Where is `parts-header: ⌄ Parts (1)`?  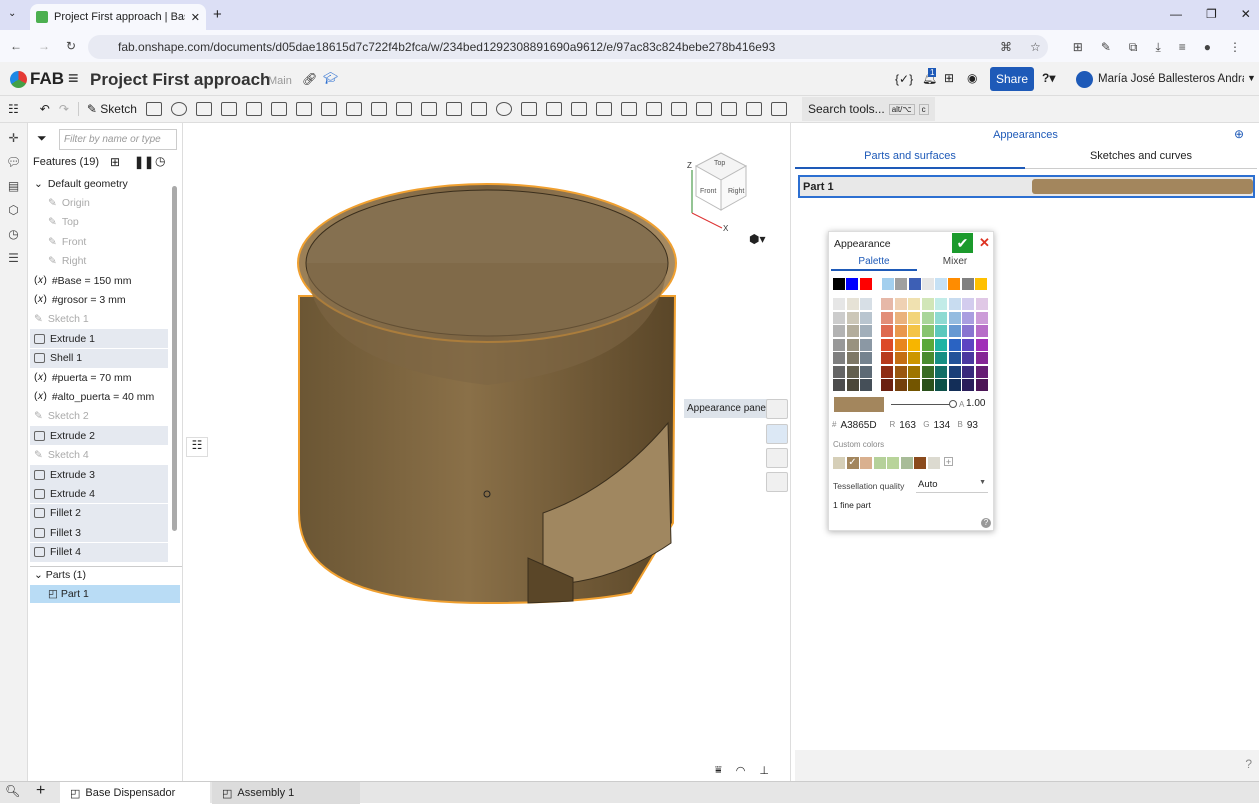
parts-header: ⌄ Parts (1) is located at coordinates (60, 575).